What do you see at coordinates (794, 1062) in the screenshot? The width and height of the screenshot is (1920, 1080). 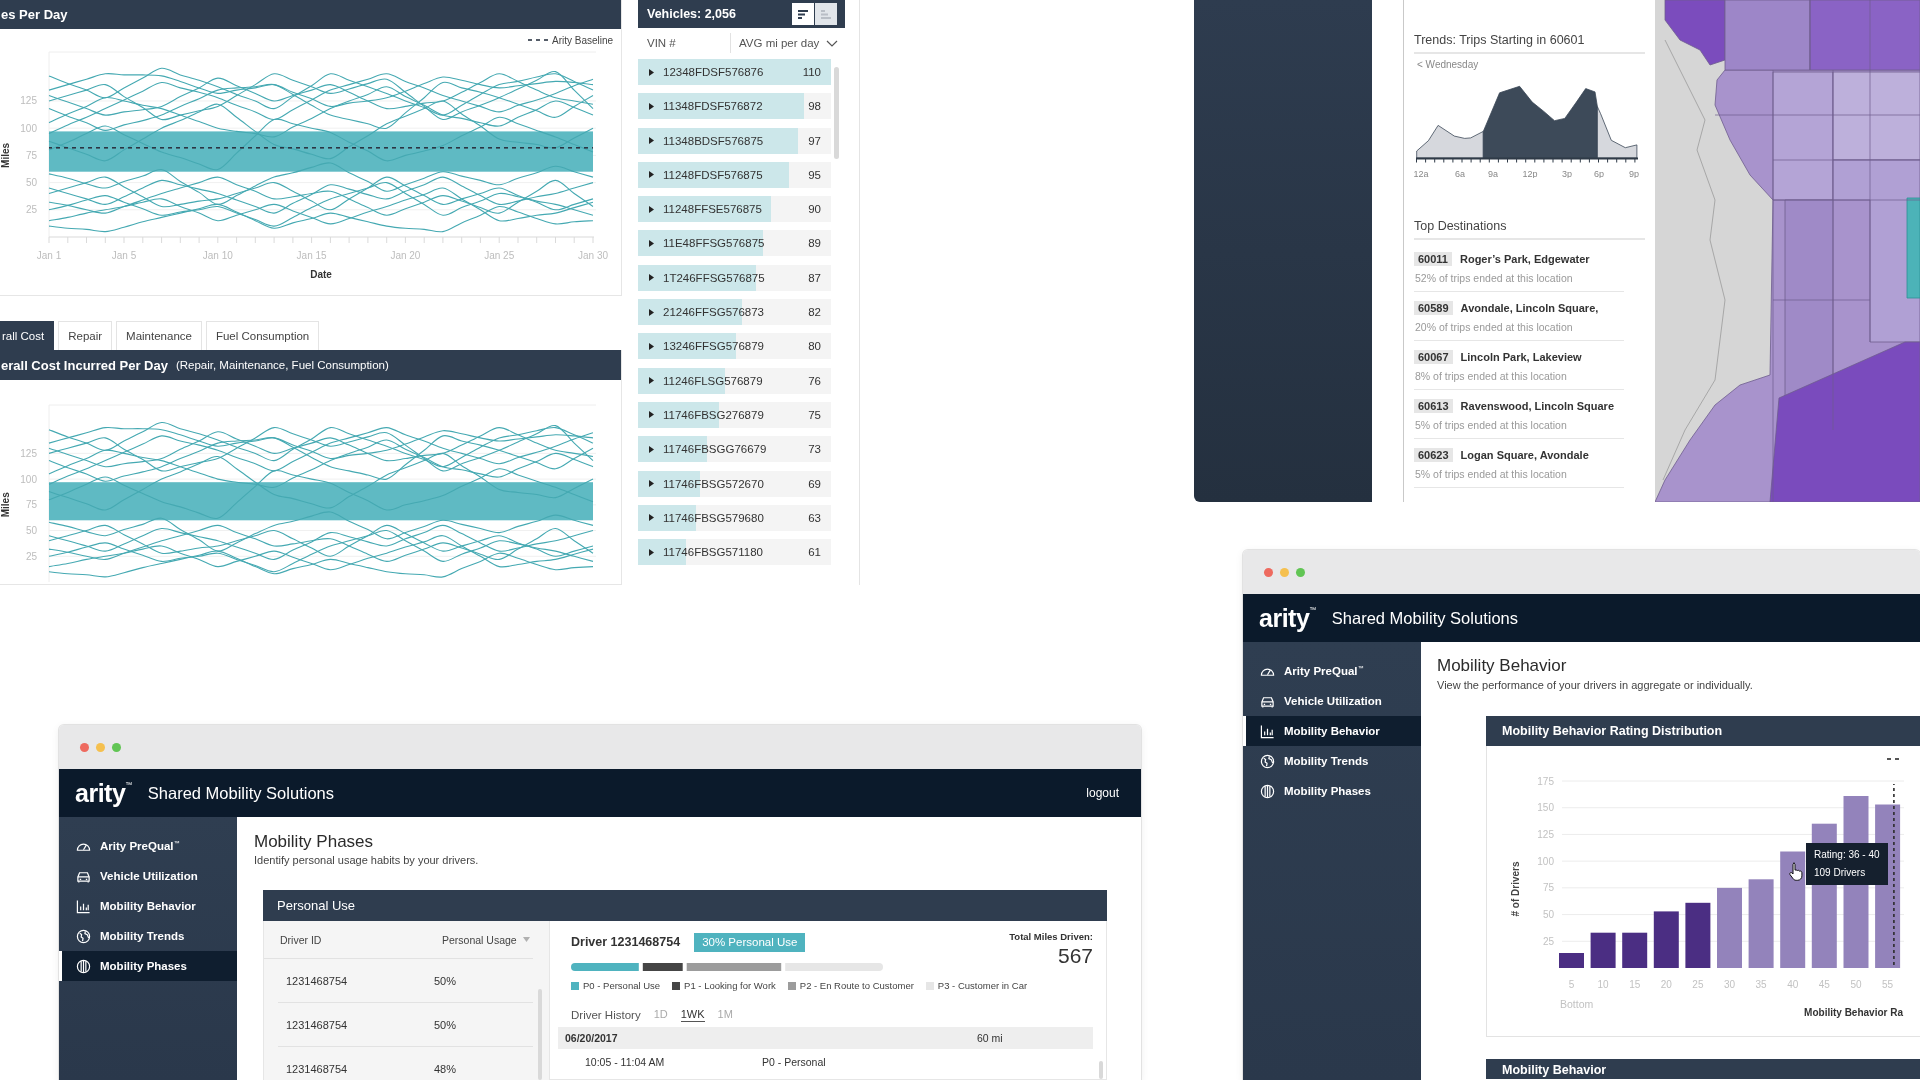 I see `trip-phase: P0 - Personal` at bounding box center [794, 1062].